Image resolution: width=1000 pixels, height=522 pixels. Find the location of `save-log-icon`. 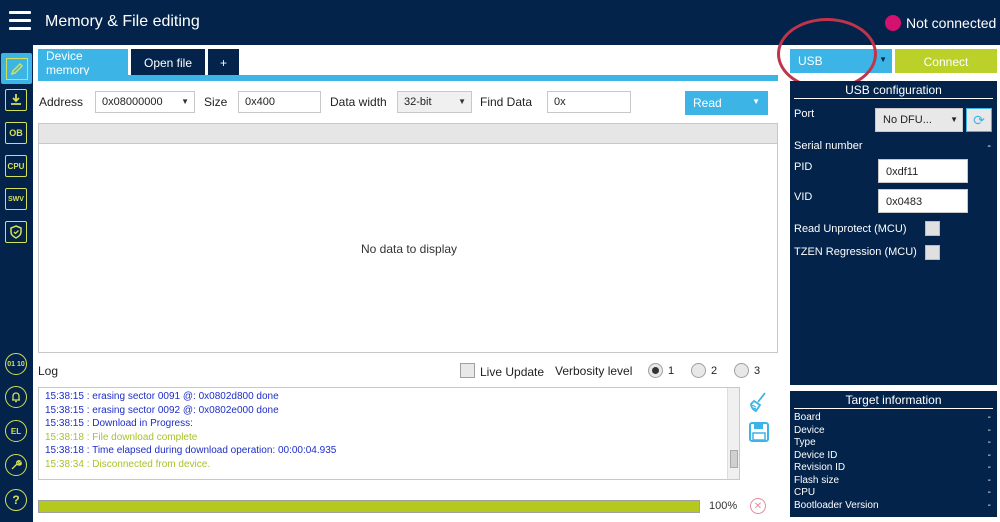

save-log-icon is located at coordinates (759, 432).